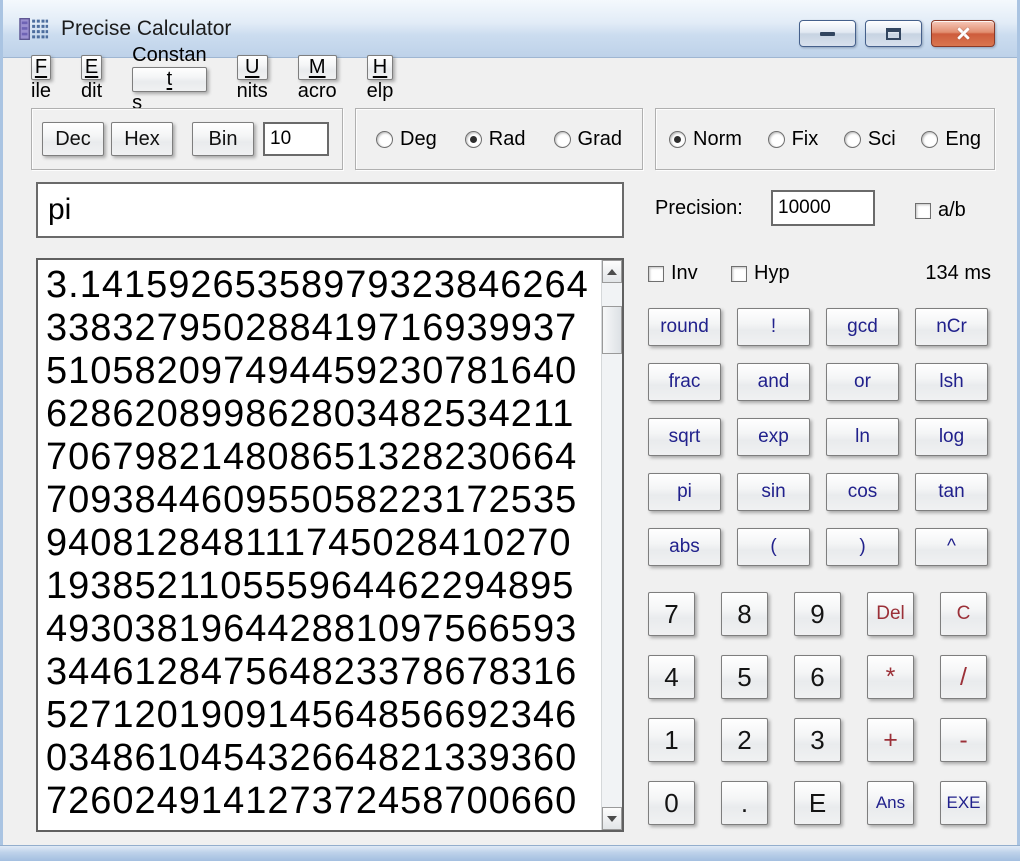 This screenshot has width=1020, height=861. What do you see at coordinates (827, 33) in the screenshot?
I see `minimize-button` at bounding box center [827, 33].